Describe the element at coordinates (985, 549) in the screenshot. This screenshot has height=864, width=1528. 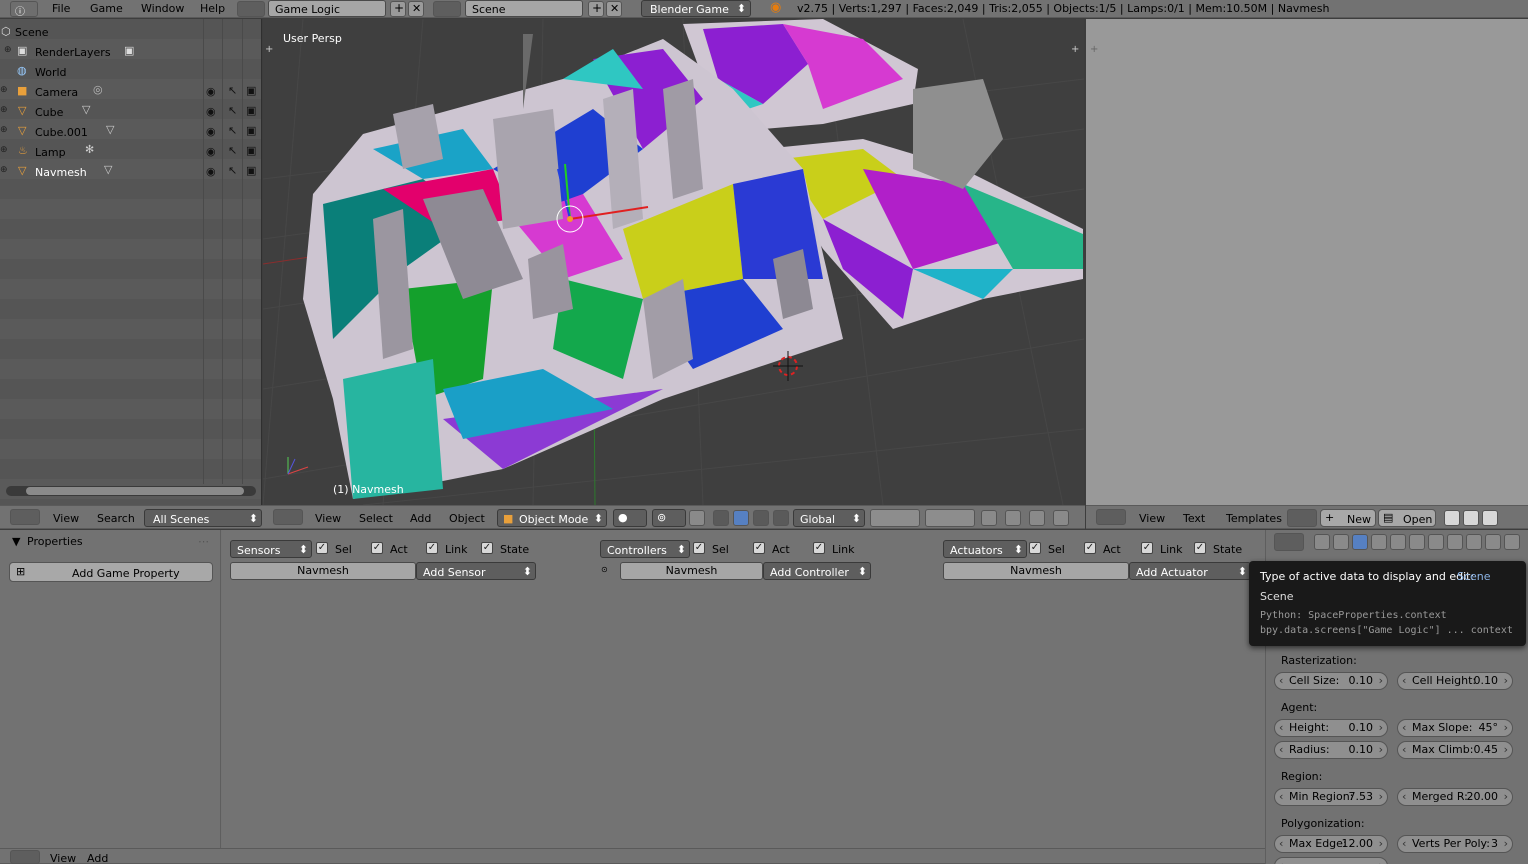
I see `actuators-dropdown: Actuators ⬍` at that location.